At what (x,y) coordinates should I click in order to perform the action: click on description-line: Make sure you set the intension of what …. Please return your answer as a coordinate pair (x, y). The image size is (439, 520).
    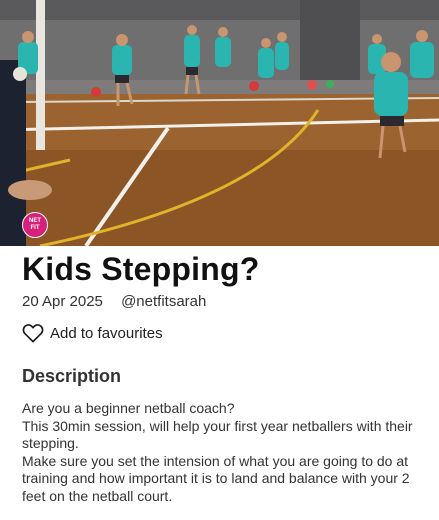
    Looking at the image, I should click on (216, 478).